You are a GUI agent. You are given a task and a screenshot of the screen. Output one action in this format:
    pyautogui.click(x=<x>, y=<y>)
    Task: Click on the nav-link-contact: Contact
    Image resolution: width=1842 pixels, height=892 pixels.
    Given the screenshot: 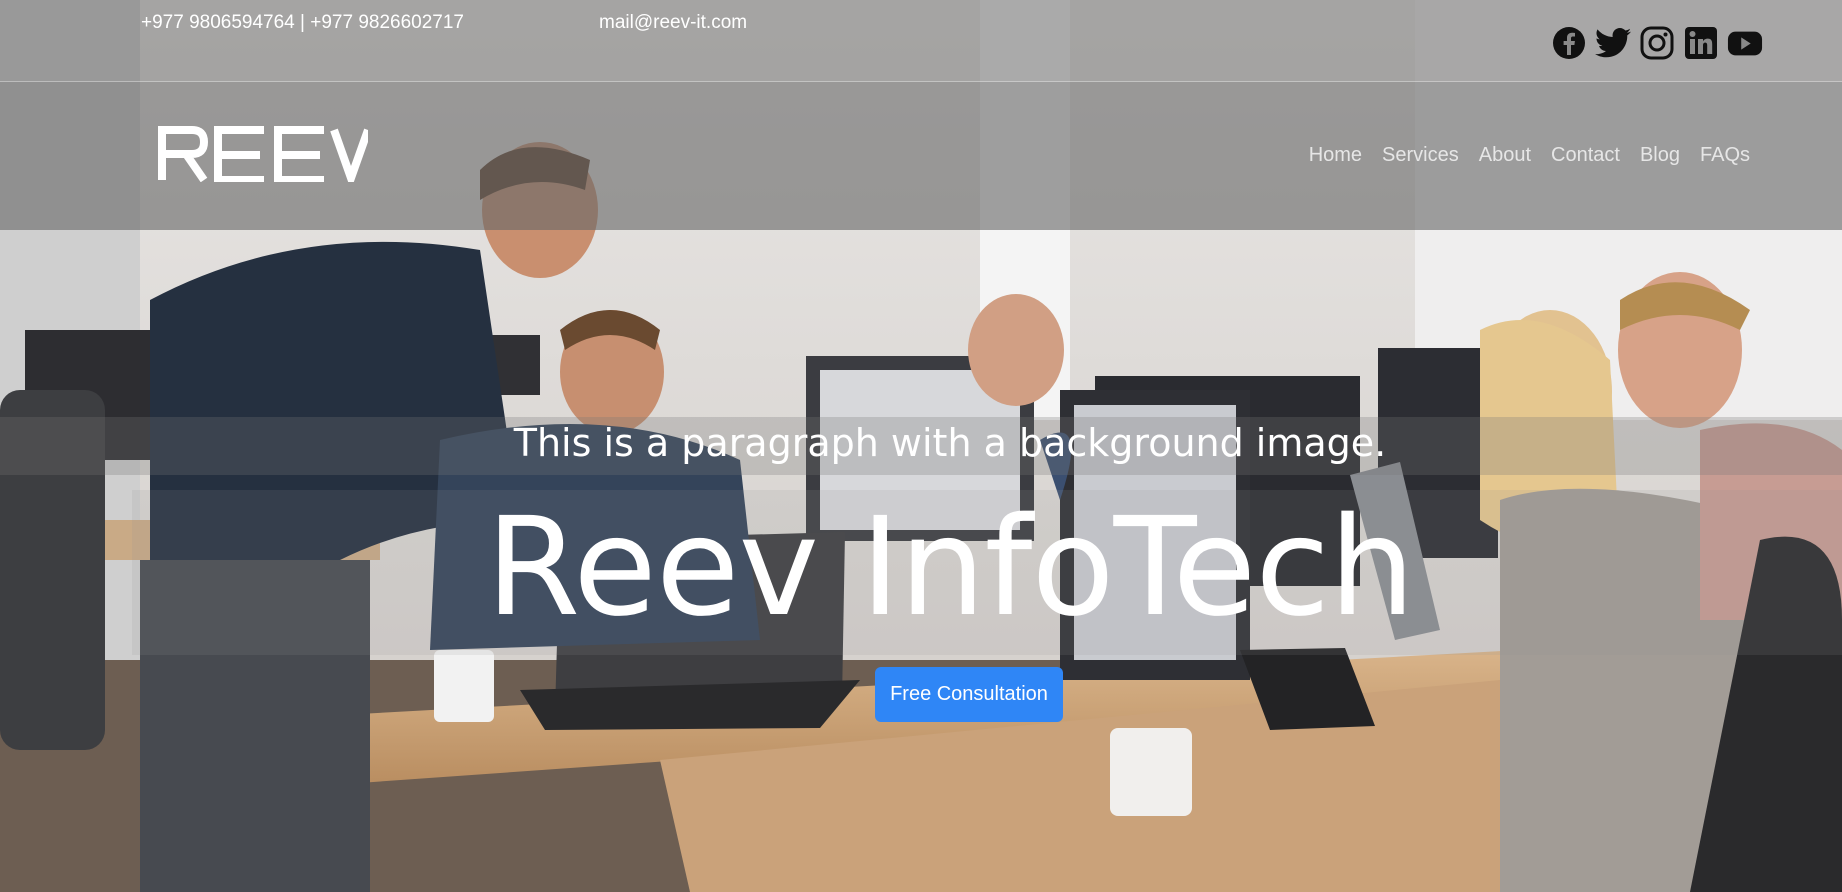 What is the action you would take?
    pyautogui.click(x=1585, y=155)
    